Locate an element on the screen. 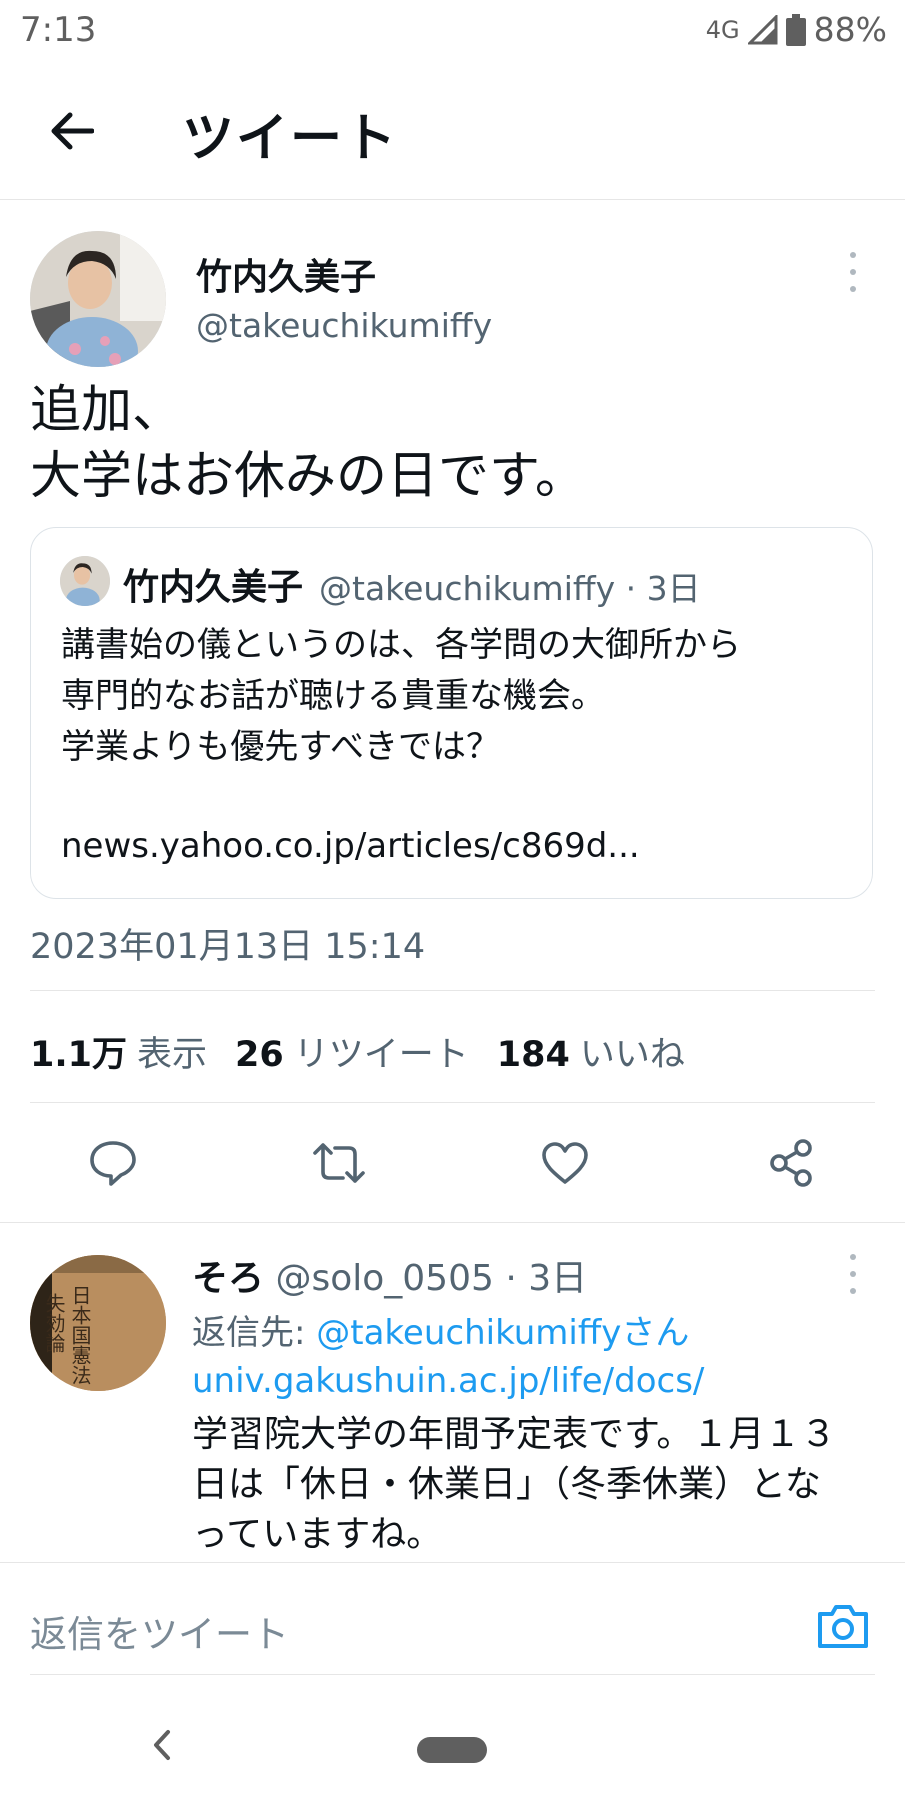  tweet-text: 追加、 大学はお休みの日です。 is located at coordinates (308, 443).